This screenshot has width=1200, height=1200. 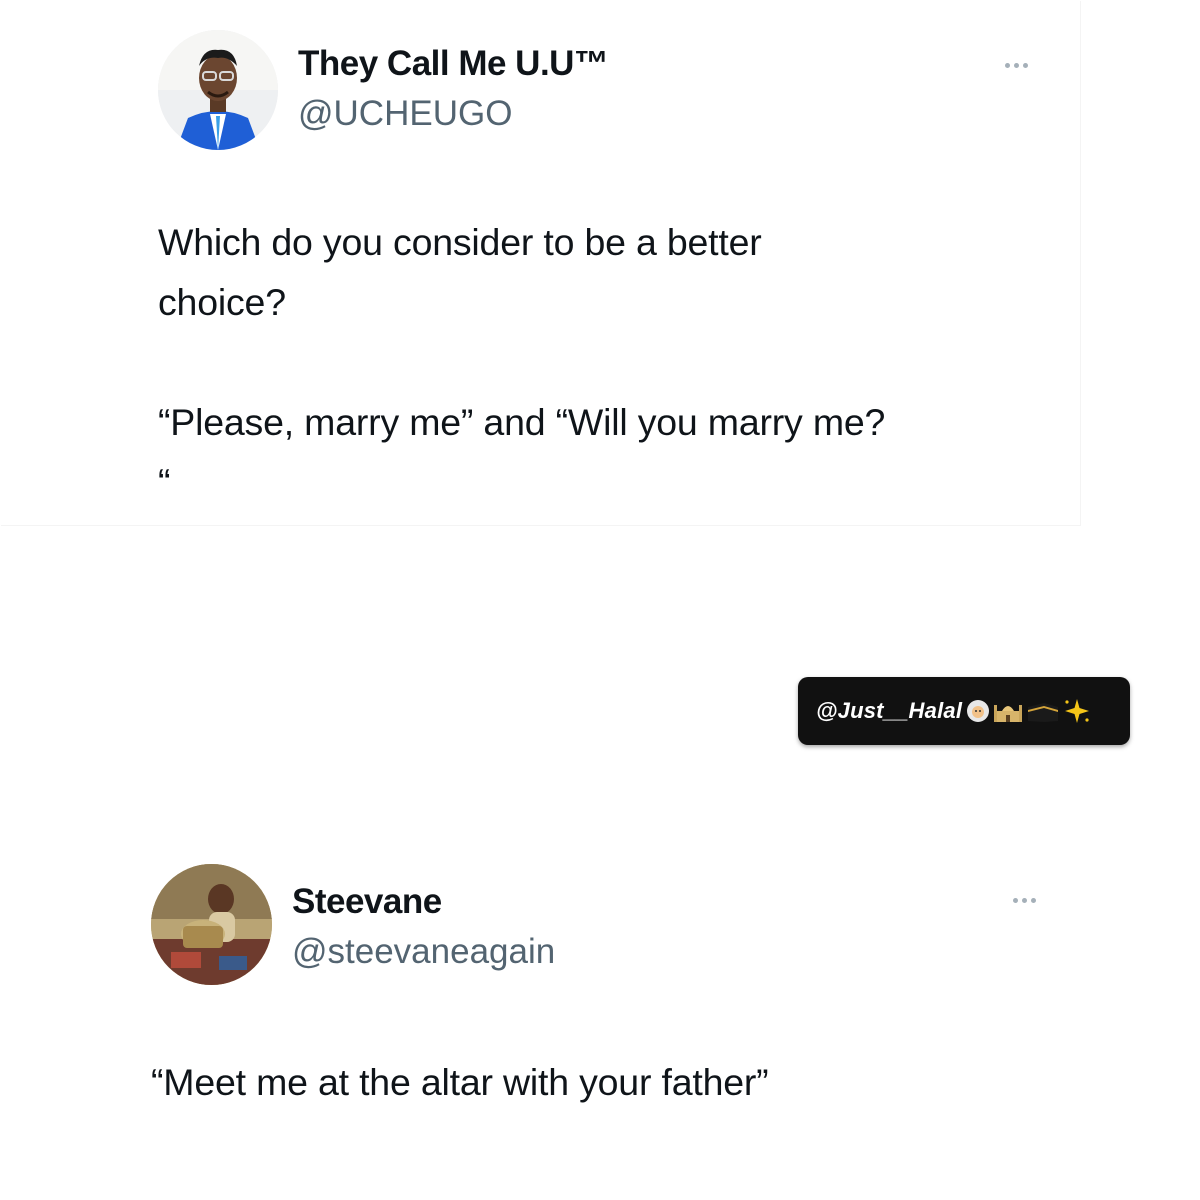 I want to click on kaaba-emoji-icon, so click(x=1043, y=712).